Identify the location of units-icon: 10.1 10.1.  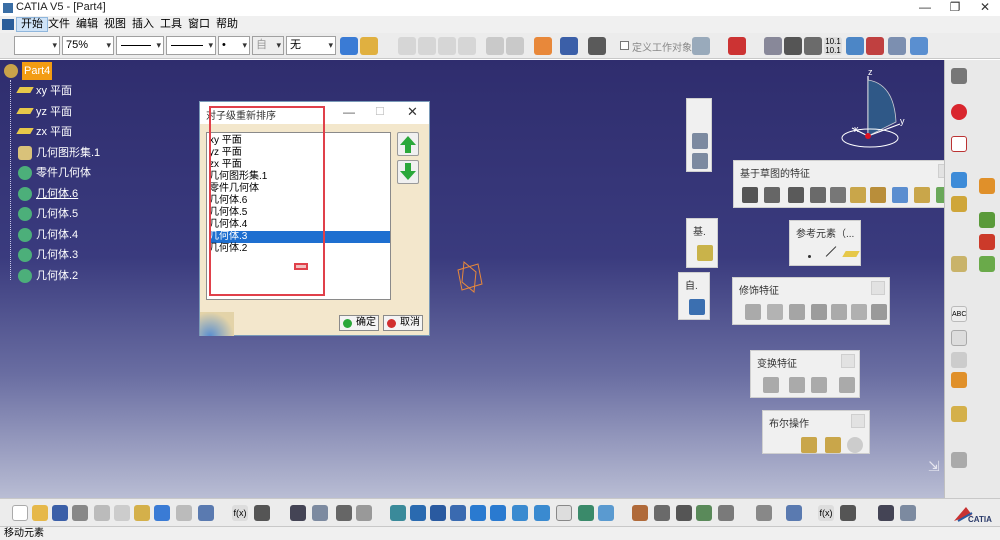
(833, 46).